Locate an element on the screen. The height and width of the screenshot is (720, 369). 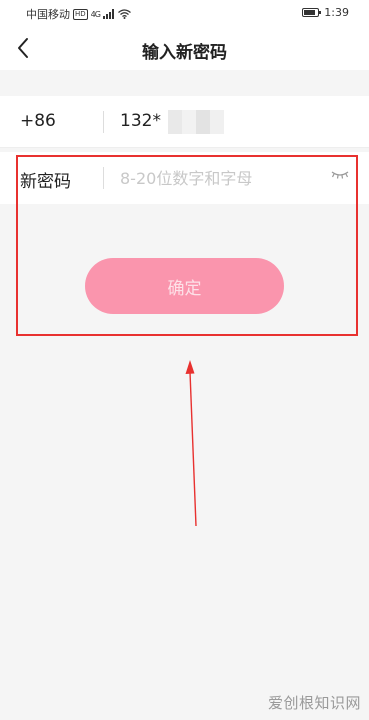
phone-row: +86 132* is located at coordinates (184, 122).